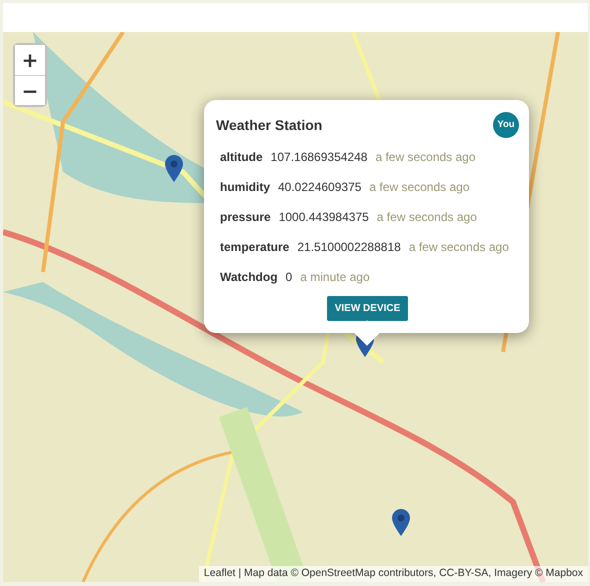 The width and height of the screenshot is (590, 586). I want to click on reading-value: 1000.443984375, so click(323, 217).